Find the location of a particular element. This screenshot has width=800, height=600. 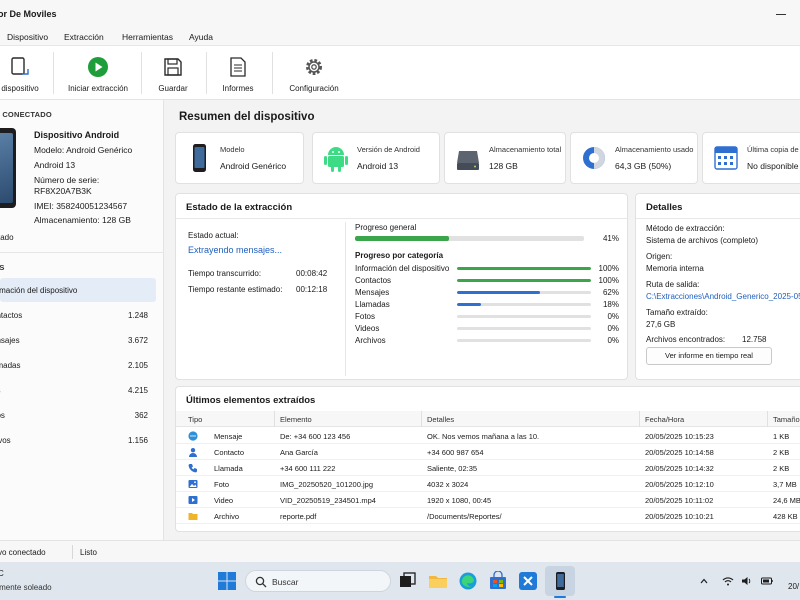

sidebar-item-calls: amadas 2.105 is located at coordinates (78, 365).